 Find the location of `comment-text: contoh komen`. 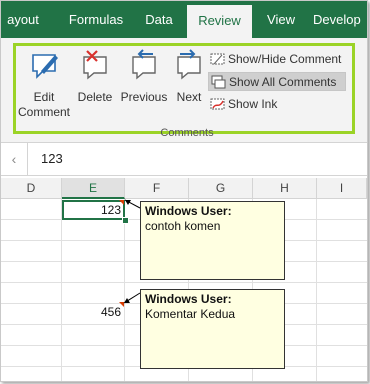

comment-text: contoh komen is located at coordinates (183, 226).